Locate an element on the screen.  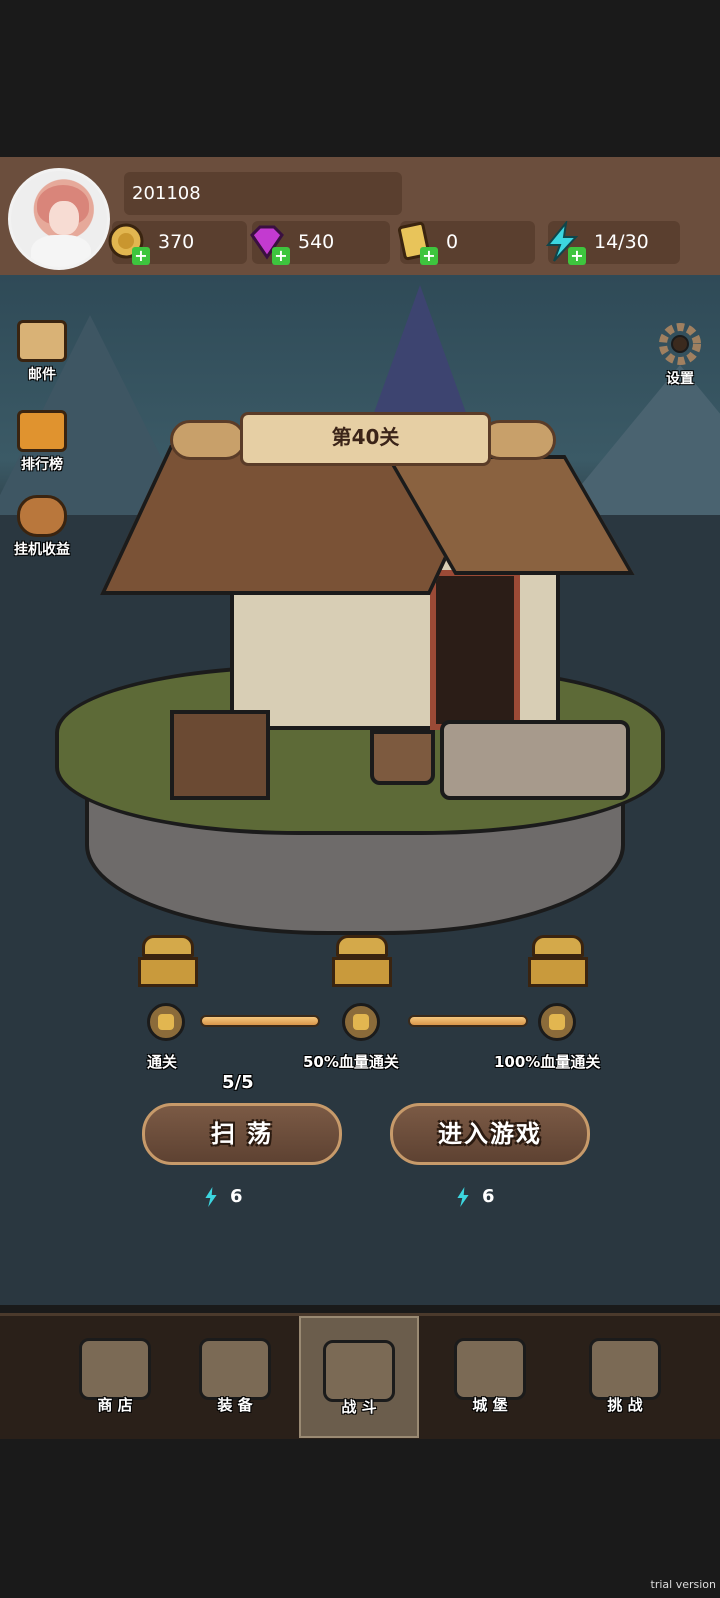
nav-equipment: 装 备 is located at coordinates (235, 1377).